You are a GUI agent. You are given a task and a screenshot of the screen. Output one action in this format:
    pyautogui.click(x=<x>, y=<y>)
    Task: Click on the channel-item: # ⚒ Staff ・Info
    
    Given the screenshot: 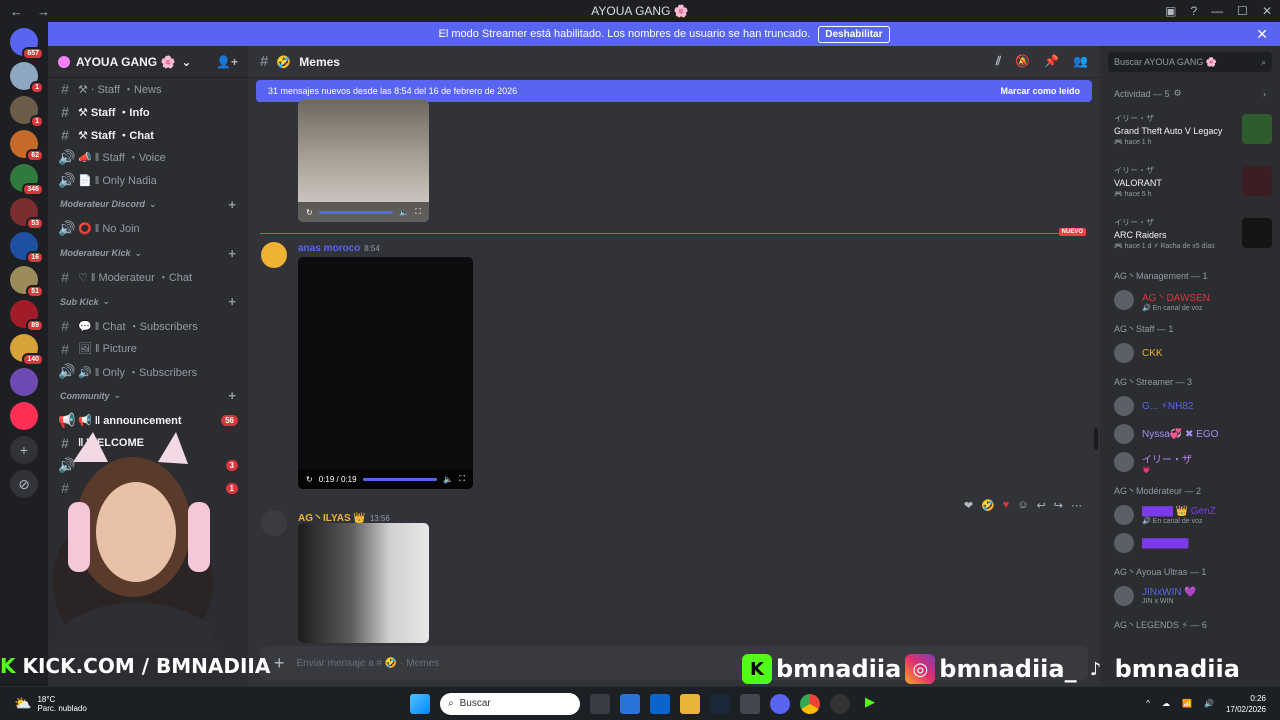 What is the action you would take?
    pyautogui.click(x=148, y=112)
    